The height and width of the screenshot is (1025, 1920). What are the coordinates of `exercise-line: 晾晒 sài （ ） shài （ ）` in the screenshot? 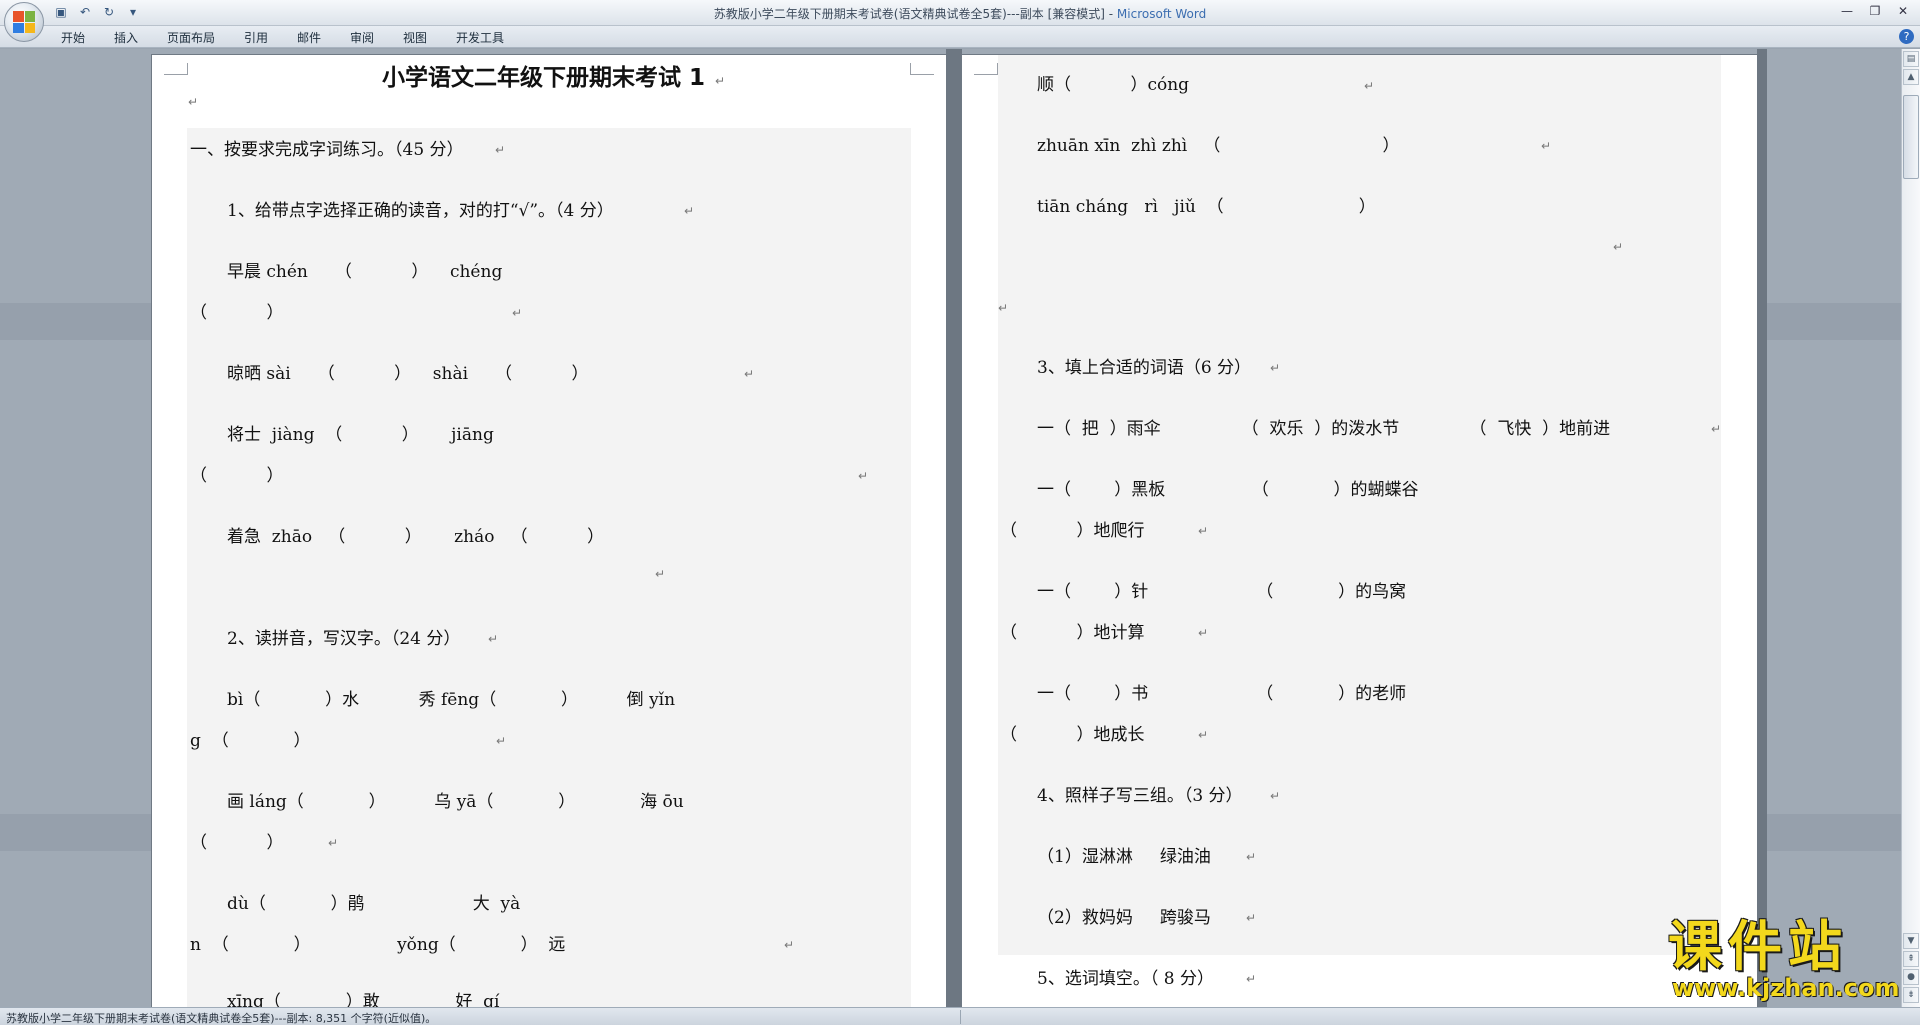 It's located at (408, 374).